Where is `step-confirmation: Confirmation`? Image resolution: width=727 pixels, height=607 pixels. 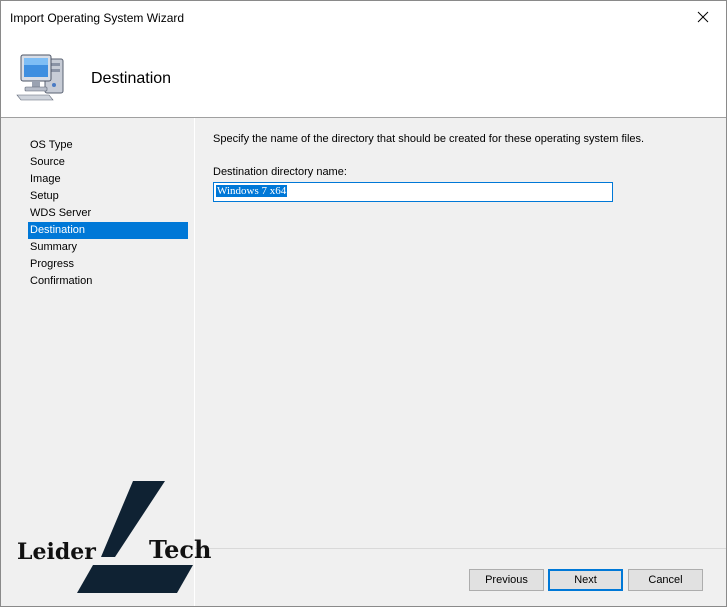
step-confirmation: Confirmation is located at coordinates (61, 281).